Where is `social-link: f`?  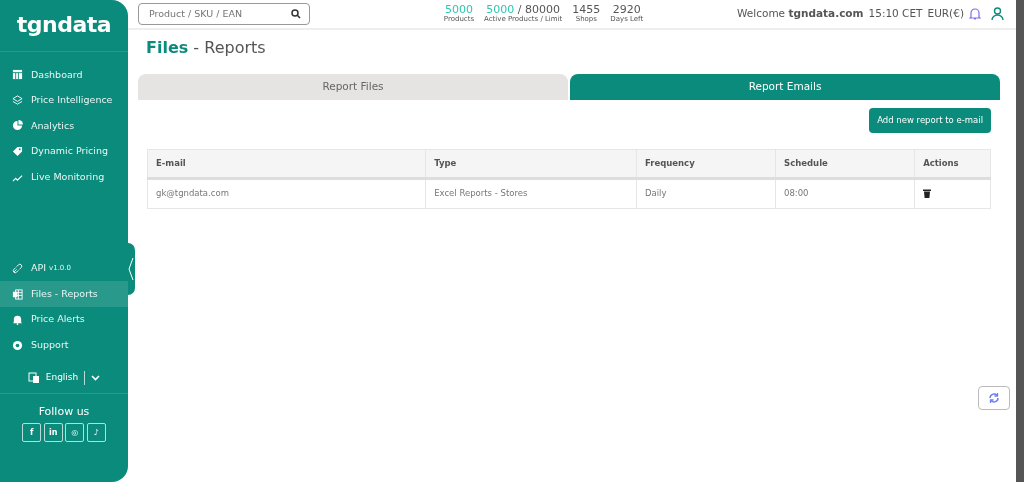 social-link: f is located at coordinates (32, 432).